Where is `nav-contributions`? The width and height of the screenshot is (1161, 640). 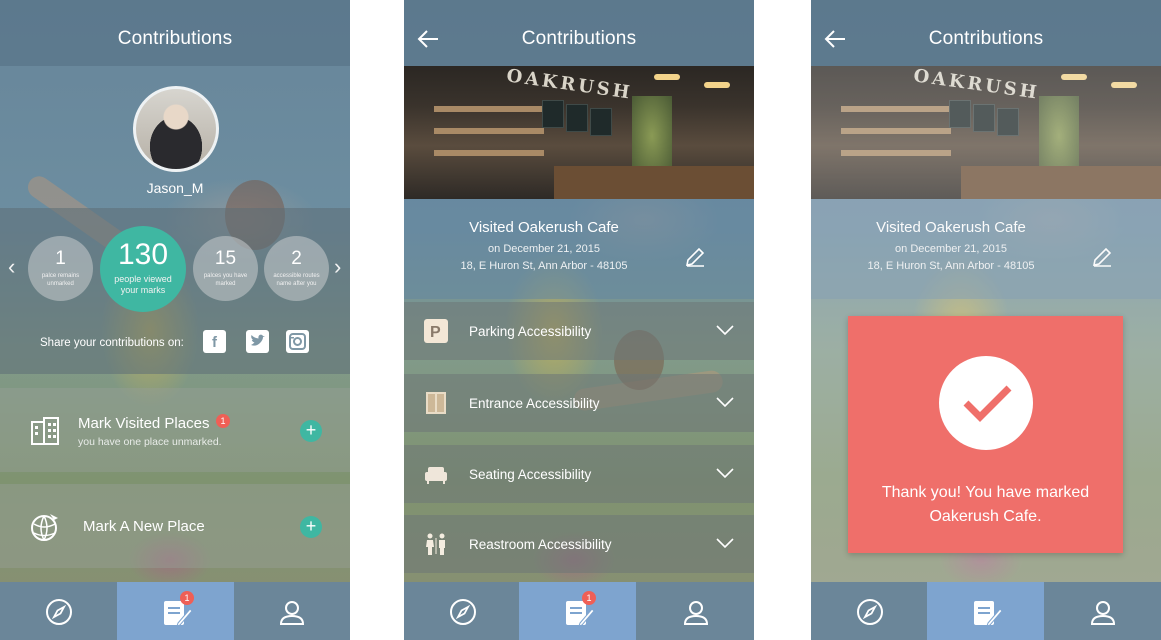 nav-contributions is located at coordinates (985, 611).